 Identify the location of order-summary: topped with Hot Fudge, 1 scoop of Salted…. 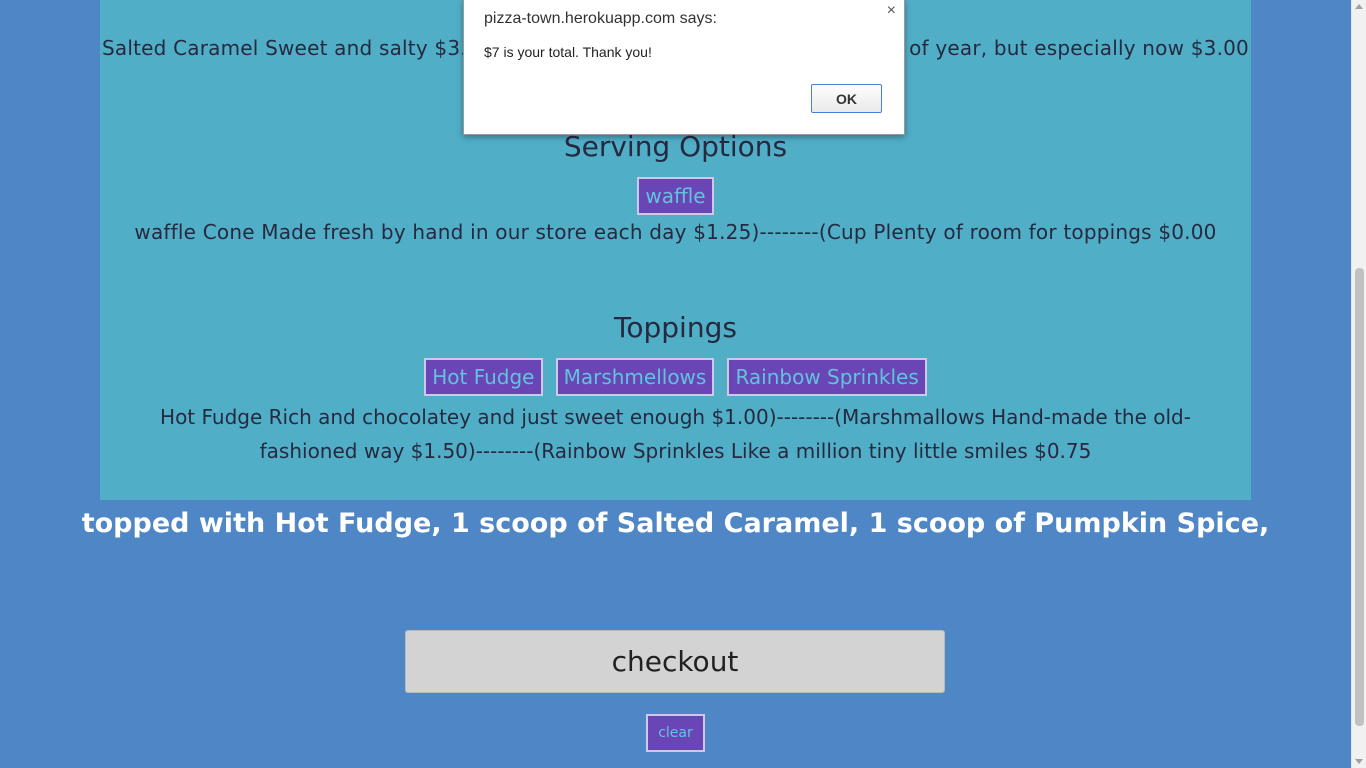
(675, 523).